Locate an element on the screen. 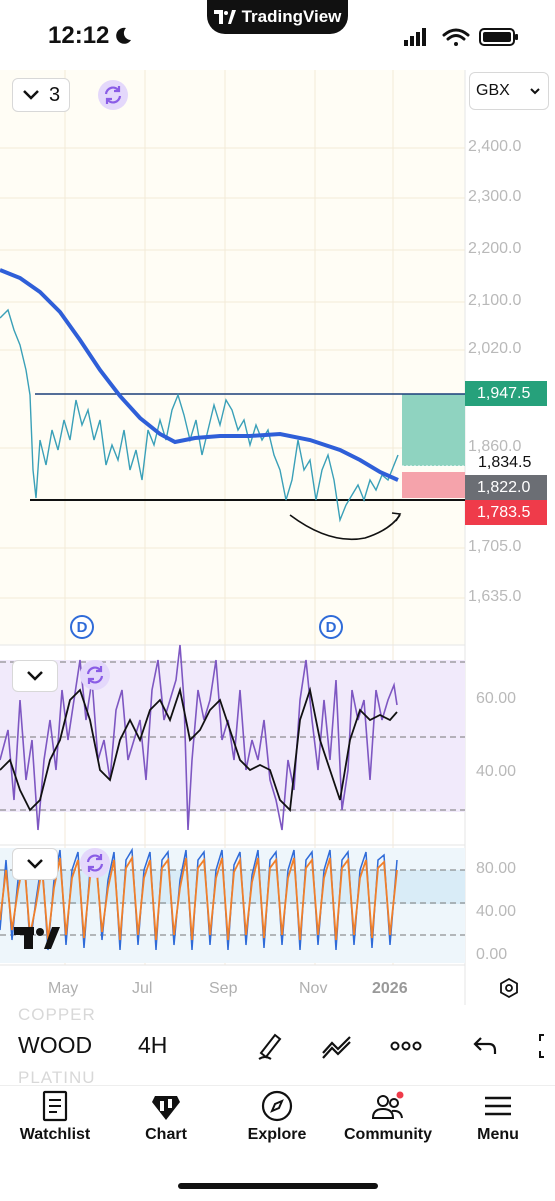 The width and height of the screenshot is (555, 1201). stoch-axis-label: 0.00 is located at coordinates (492, 954).